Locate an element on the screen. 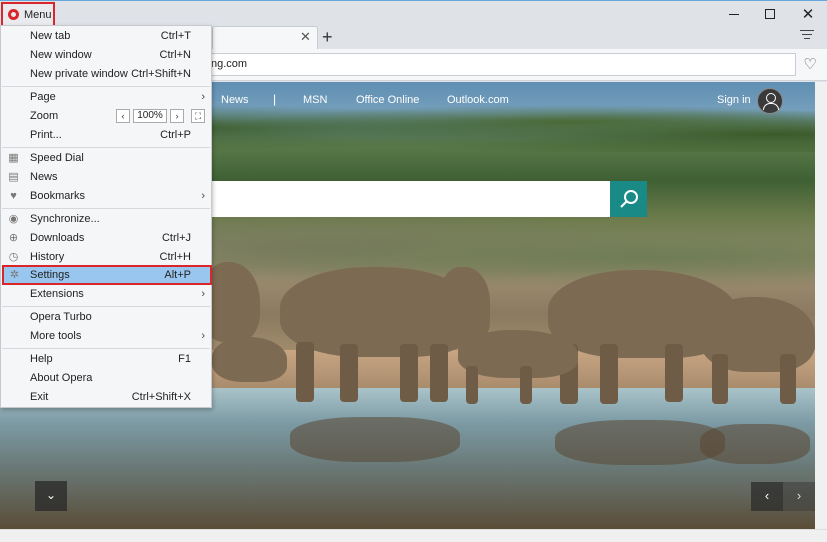  download-icon: ⊕ is located at coordinates (13, 238).